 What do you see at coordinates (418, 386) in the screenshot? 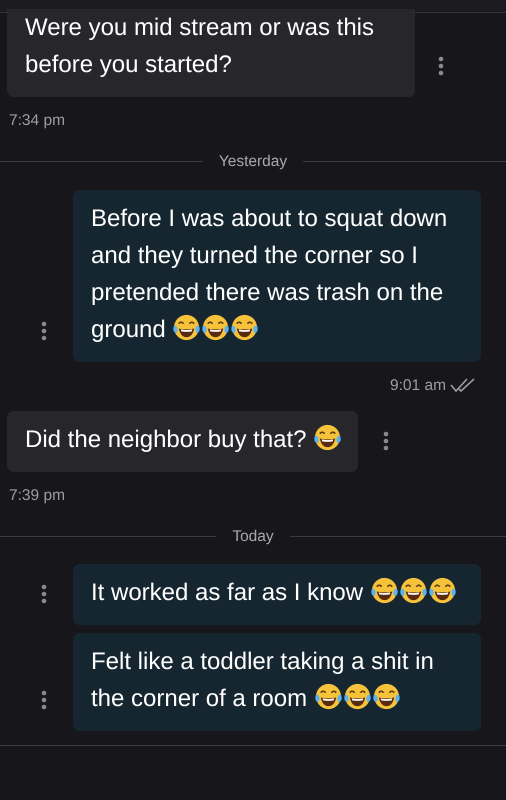
I see `message-time: 9:01 am` at bounding box center [418, 386].